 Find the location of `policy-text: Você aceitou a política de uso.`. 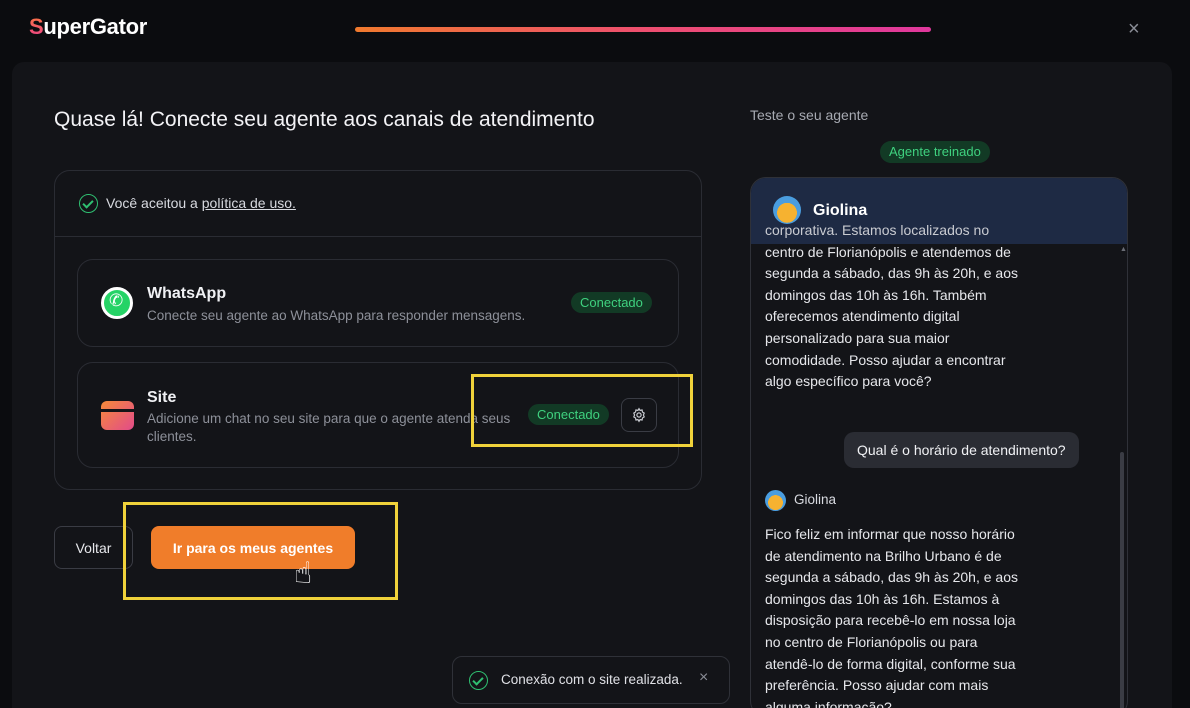

policy-text: Você aceitou a política de uso. is located at coordinates (201, 203).